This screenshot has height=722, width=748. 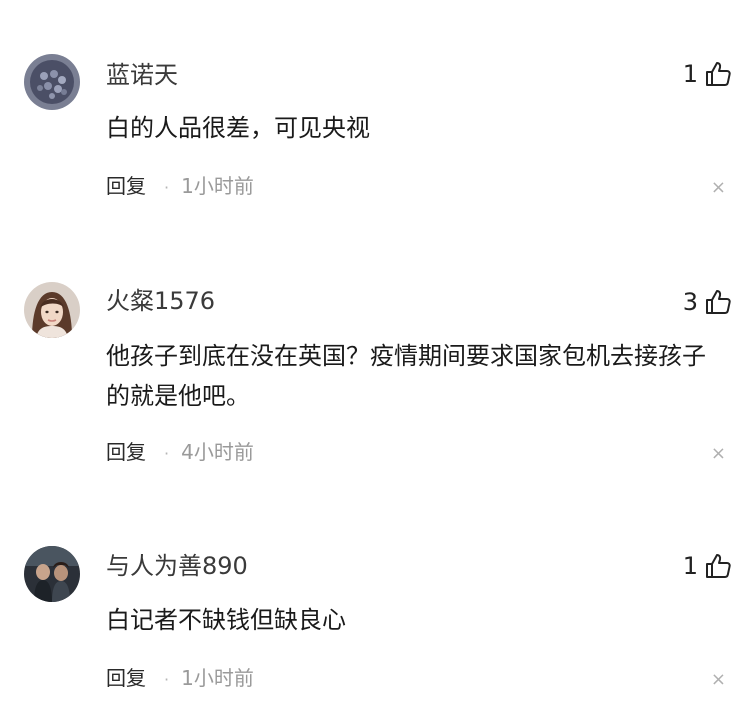 I want to click on comment-username: 与人为善890, so click(x=177, y=566).